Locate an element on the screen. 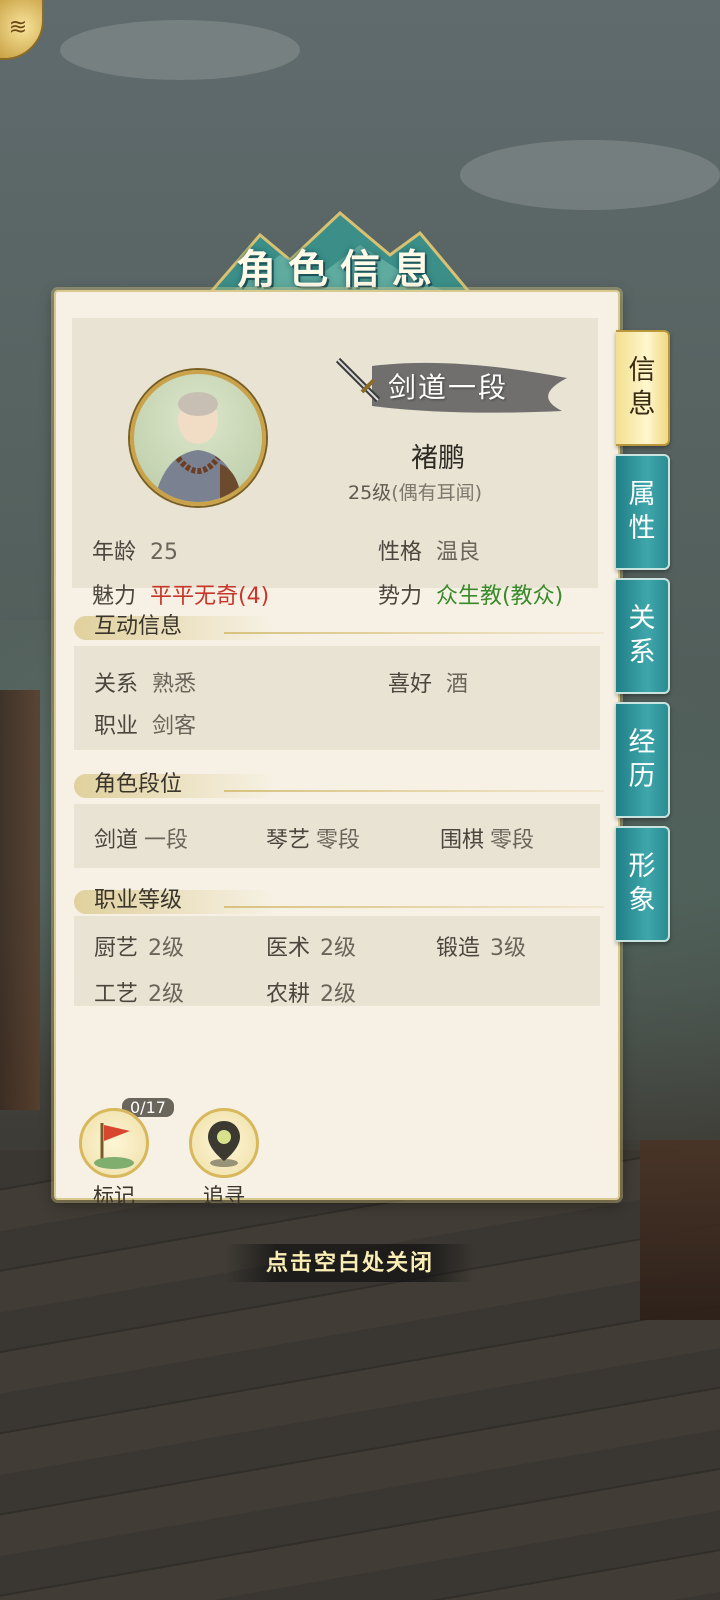 The width and height of the screenshot is (720, 1600). personality-row: 性格 温良 is located at coordinates (429, 550).